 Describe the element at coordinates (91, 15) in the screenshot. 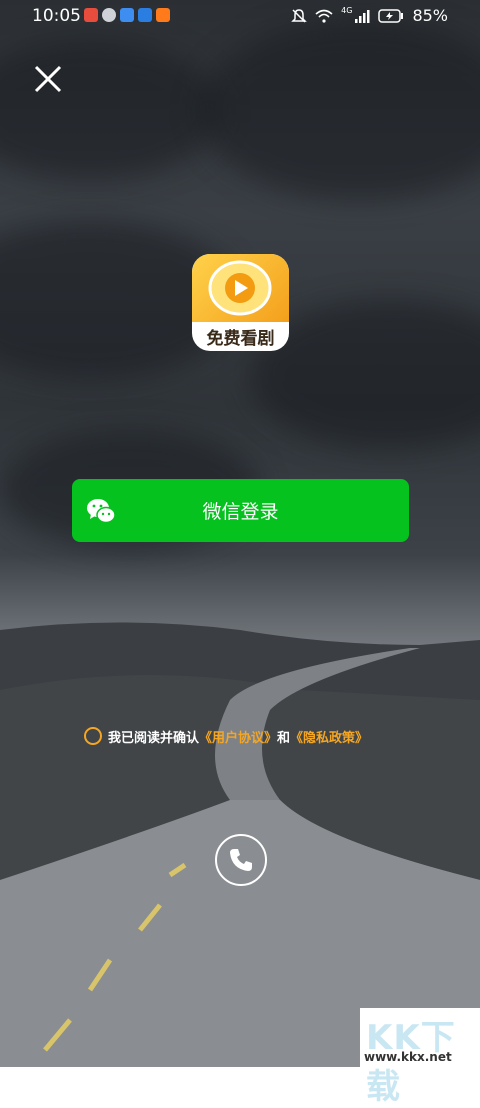

I see `app-notification-icon` at that location.